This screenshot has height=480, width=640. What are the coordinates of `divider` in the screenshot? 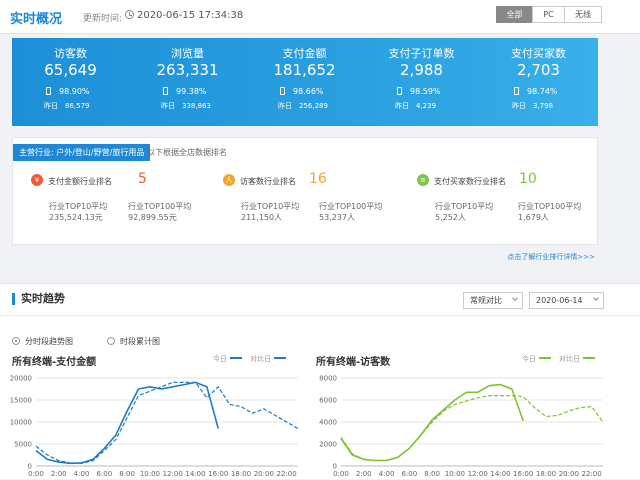 It's located at (320, 315).